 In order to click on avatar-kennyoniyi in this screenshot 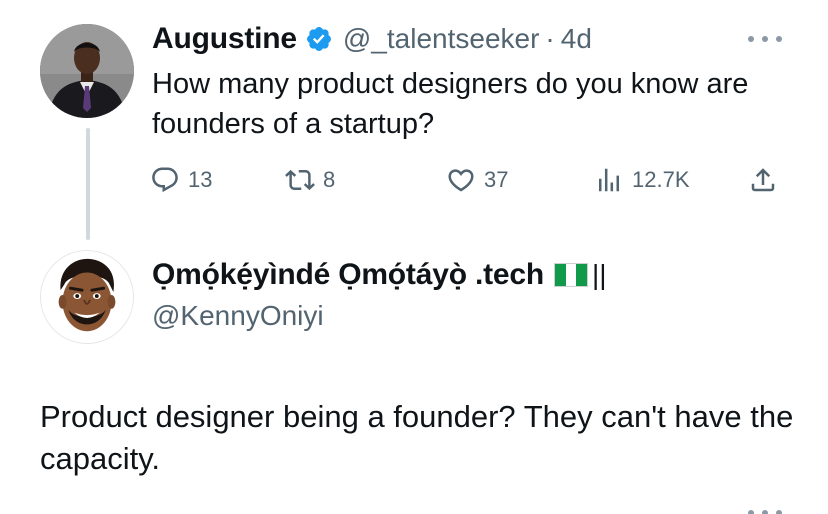, I will do `click(87, 297)`.